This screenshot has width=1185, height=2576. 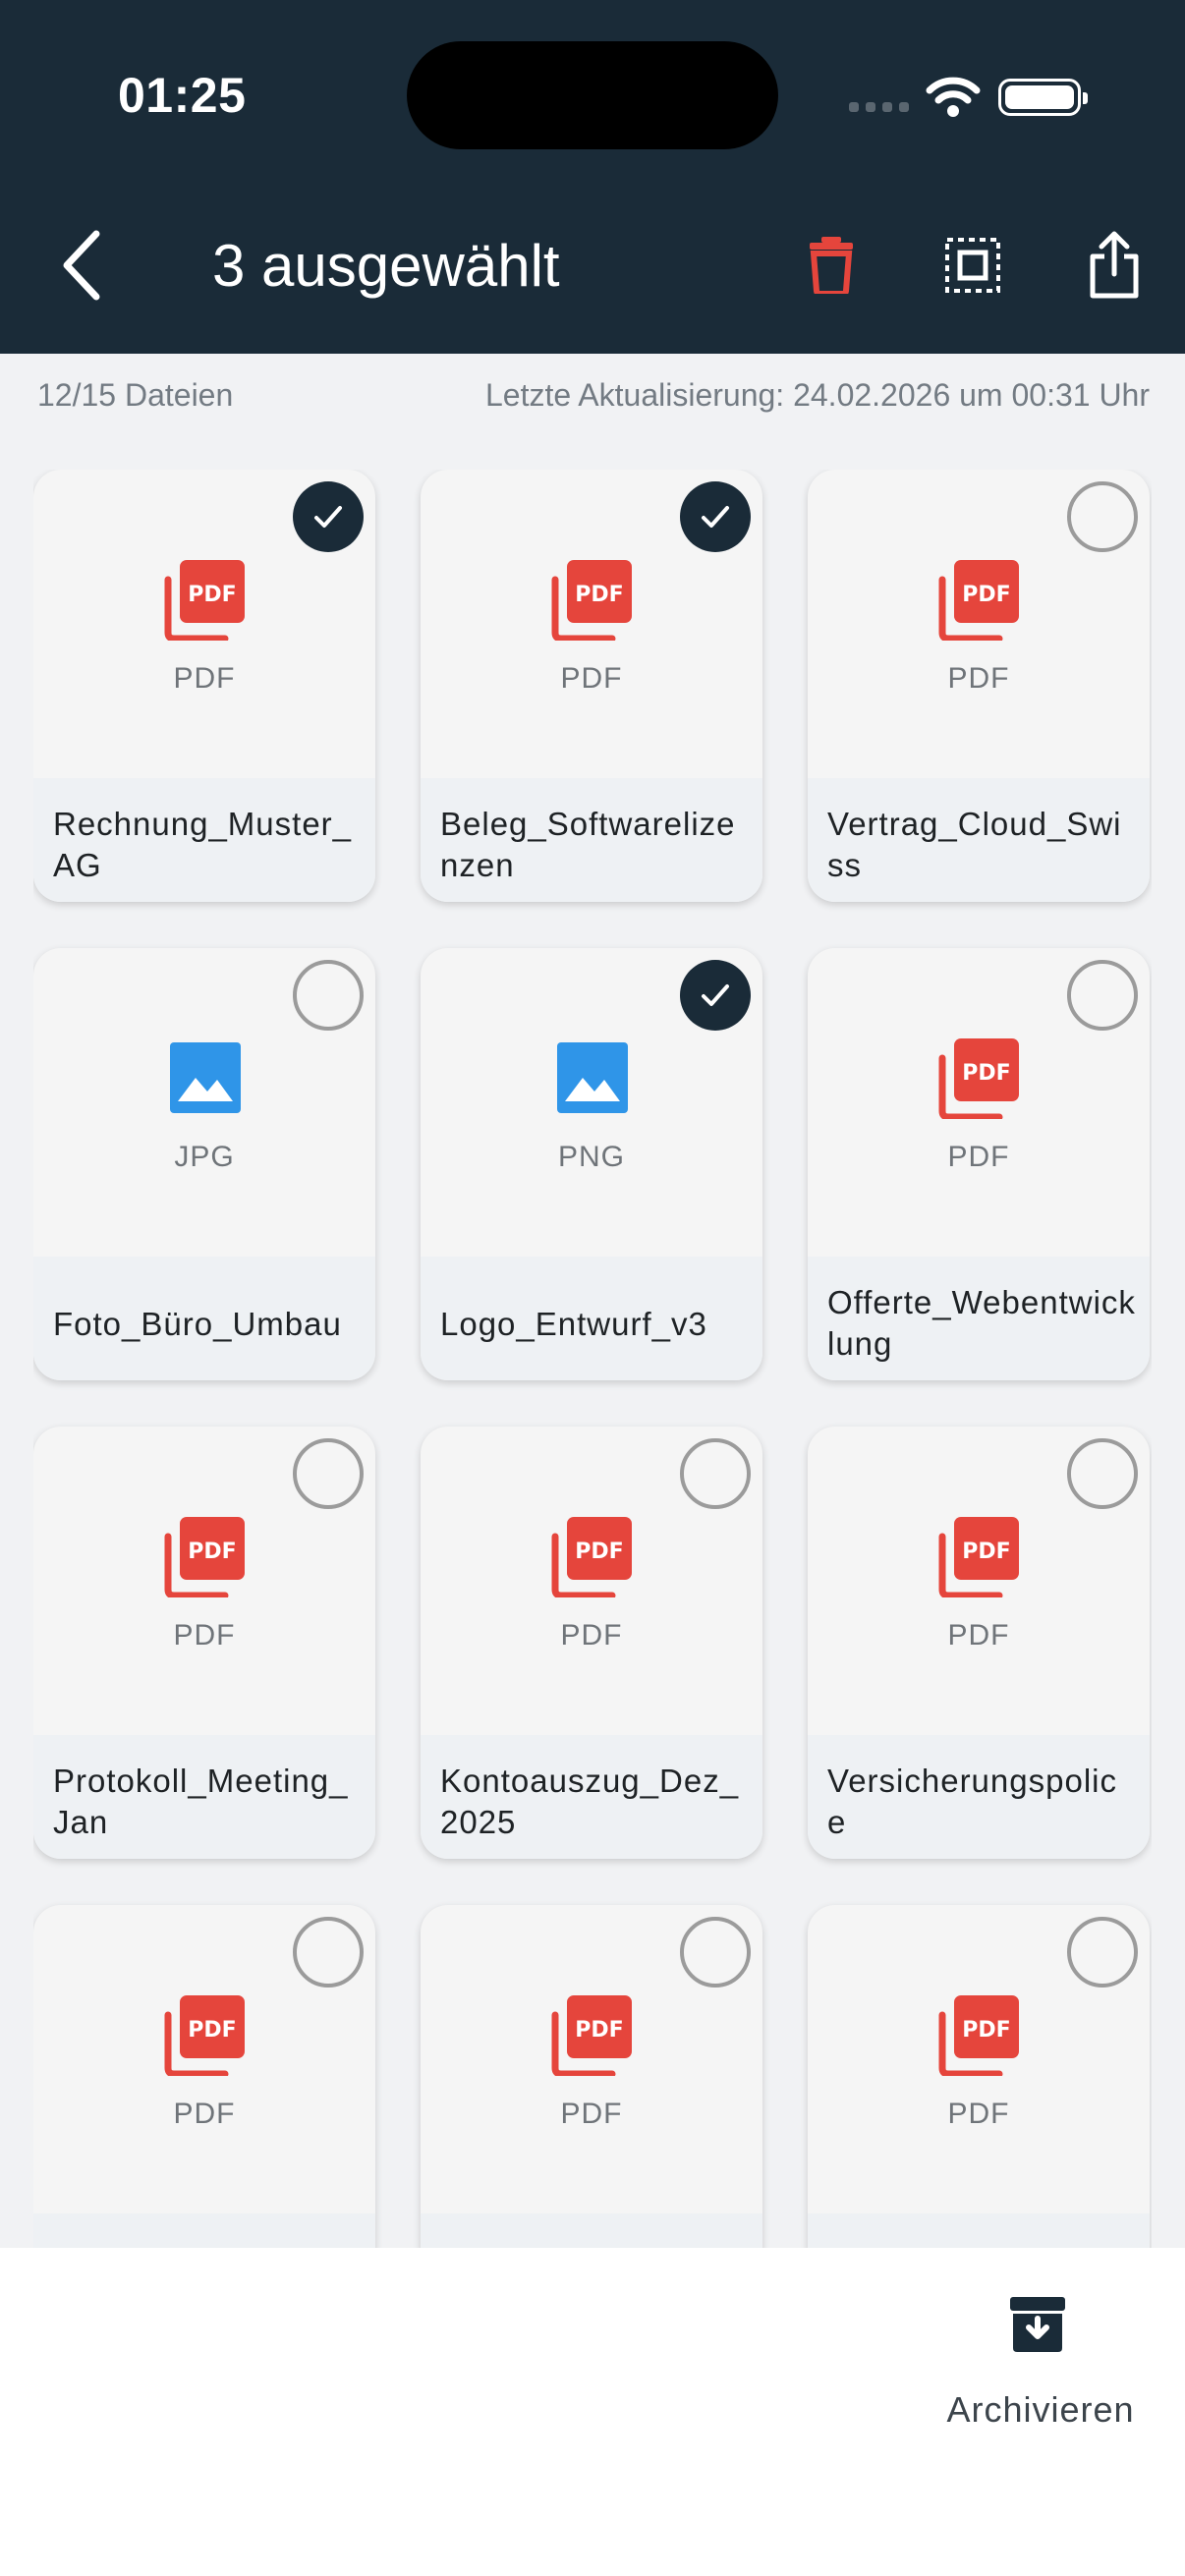 I want to click on file-name: Beleg_Softwarelizenzen, so click(x=588, y=844).